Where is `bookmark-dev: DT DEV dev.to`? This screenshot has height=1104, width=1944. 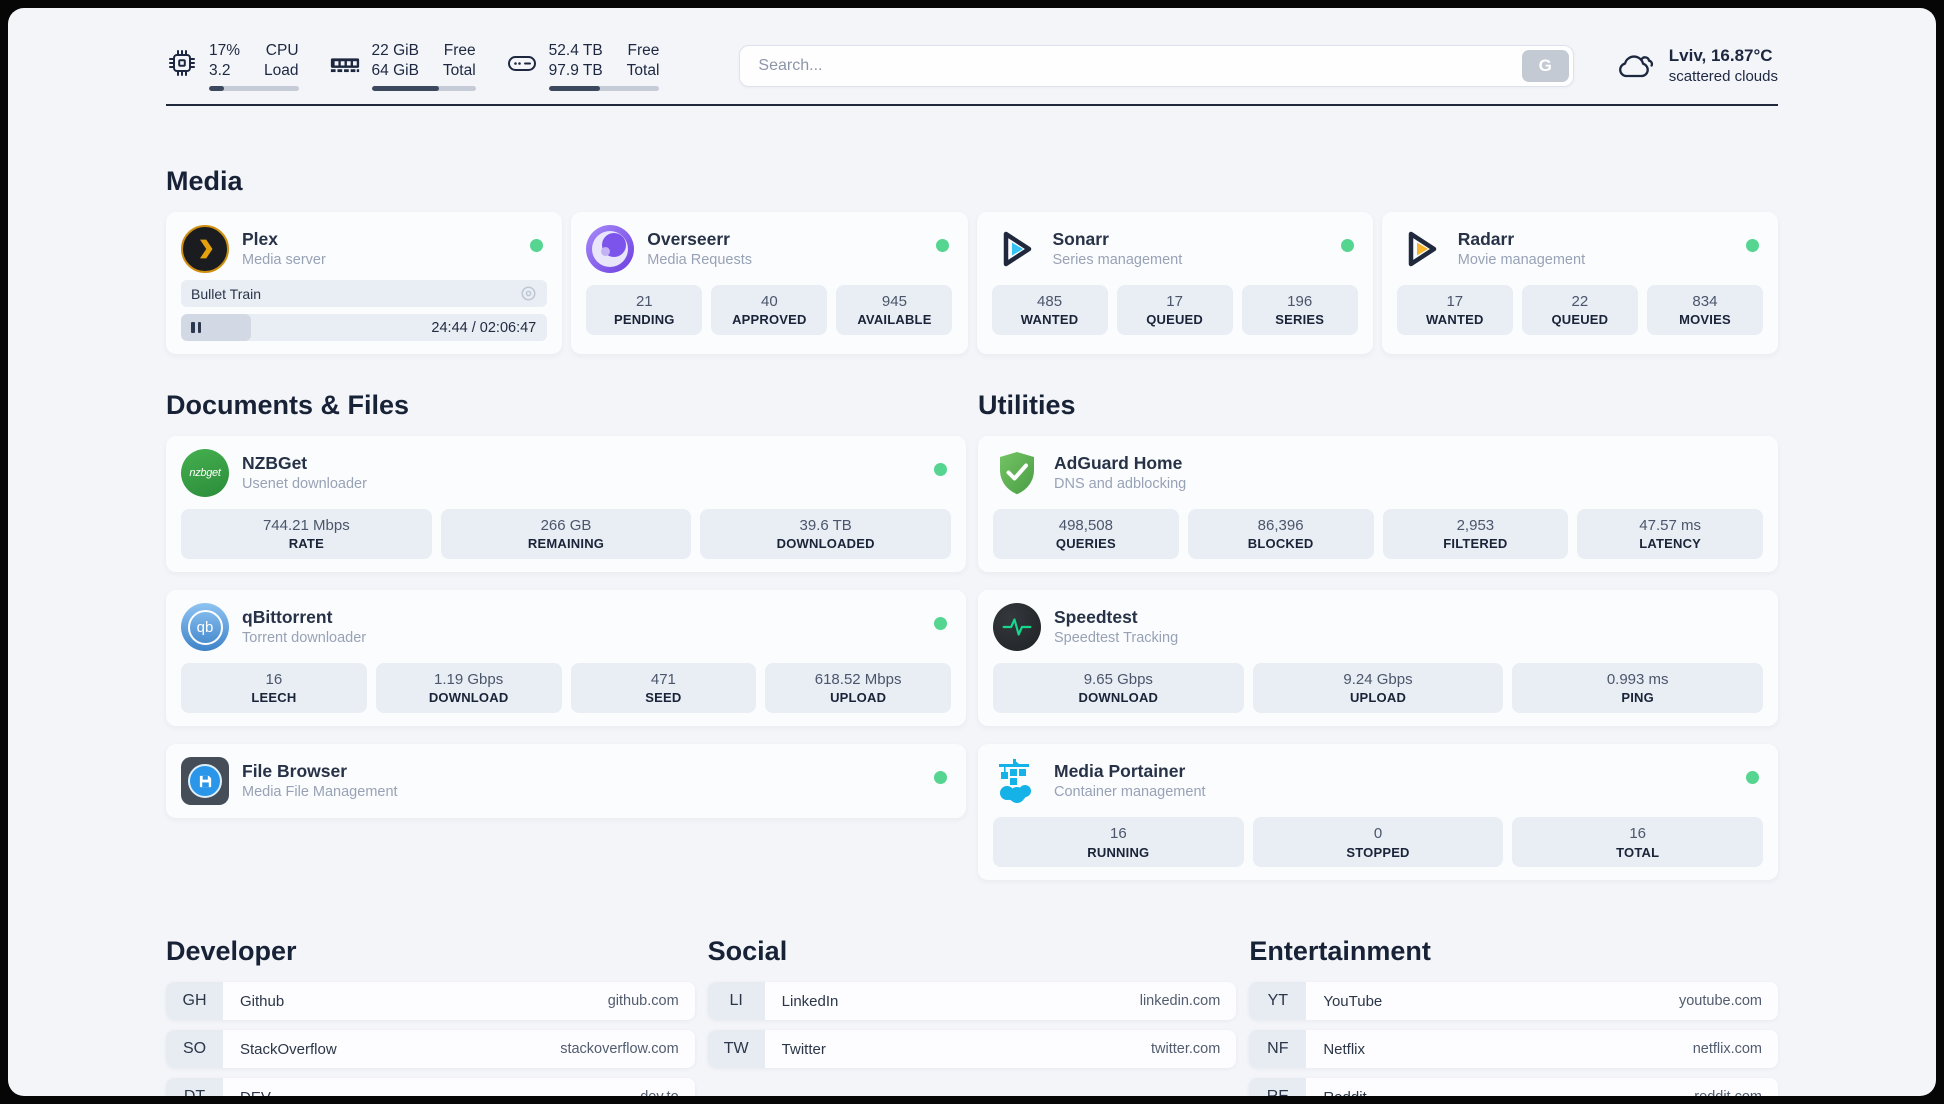 bookmark-dev: DT DEV dev.to is located at coordinates (430, 1087).